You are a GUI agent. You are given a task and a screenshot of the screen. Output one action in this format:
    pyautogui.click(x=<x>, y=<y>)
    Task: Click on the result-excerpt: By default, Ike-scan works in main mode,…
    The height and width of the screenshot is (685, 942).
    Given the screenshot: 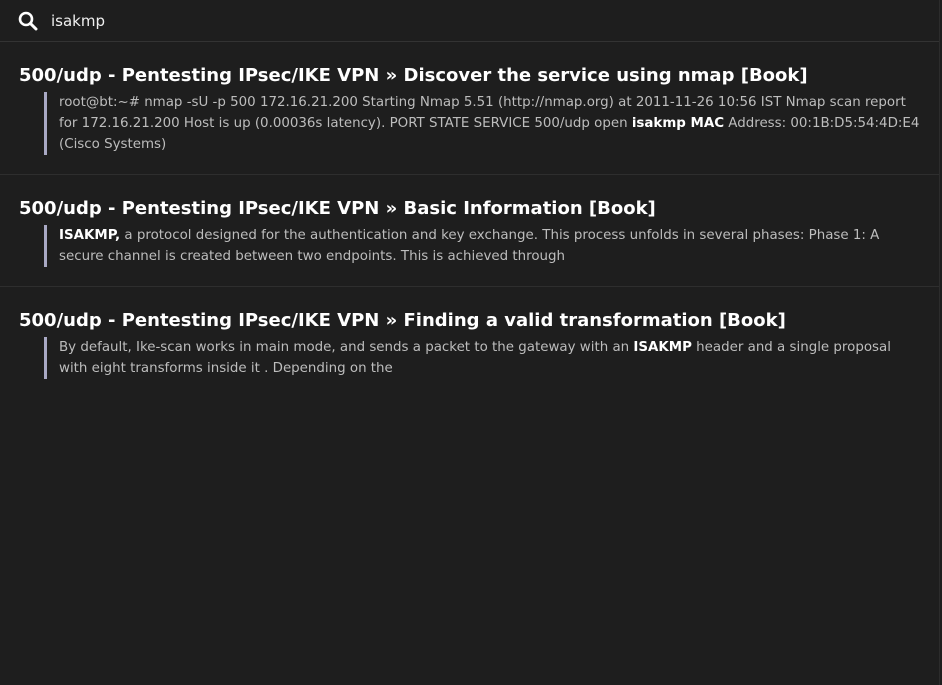 What is the action you would take?
    pyautogui.click(x=482, y=358)
    